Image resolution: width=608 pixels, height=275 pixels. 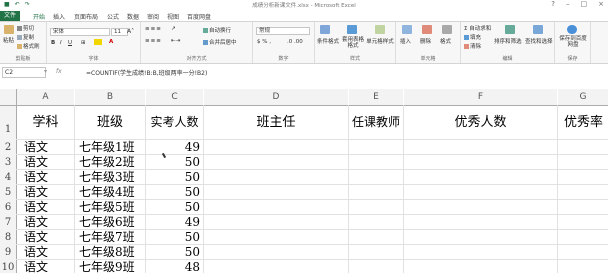 I want to click on fill-color-icon, so click(x=98, y=42).